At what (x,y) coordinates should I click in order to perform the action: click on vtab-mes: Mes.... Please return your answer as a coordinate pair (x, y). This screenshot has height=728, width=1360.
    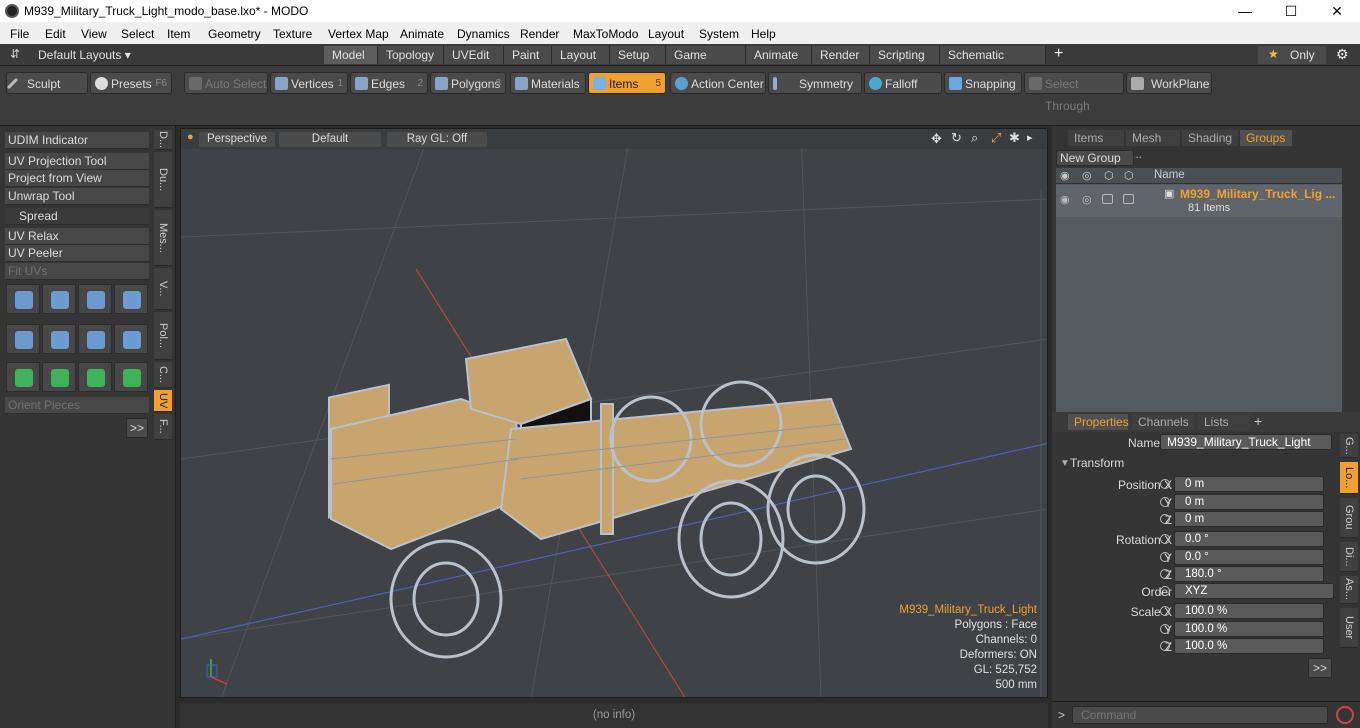
    Looking at the image, I should click on (163, 238).